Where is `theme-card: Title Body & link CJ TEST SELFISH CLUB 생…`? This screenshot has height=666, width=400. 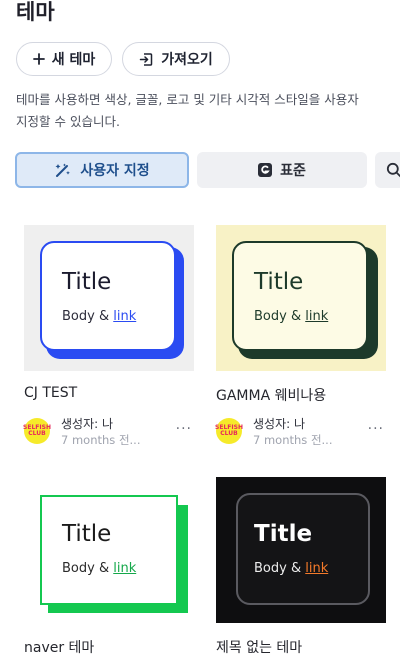 theme-card: Title Body & link CJ TEST SELFISH CLUB 생… is located at coordinates (108, 336).